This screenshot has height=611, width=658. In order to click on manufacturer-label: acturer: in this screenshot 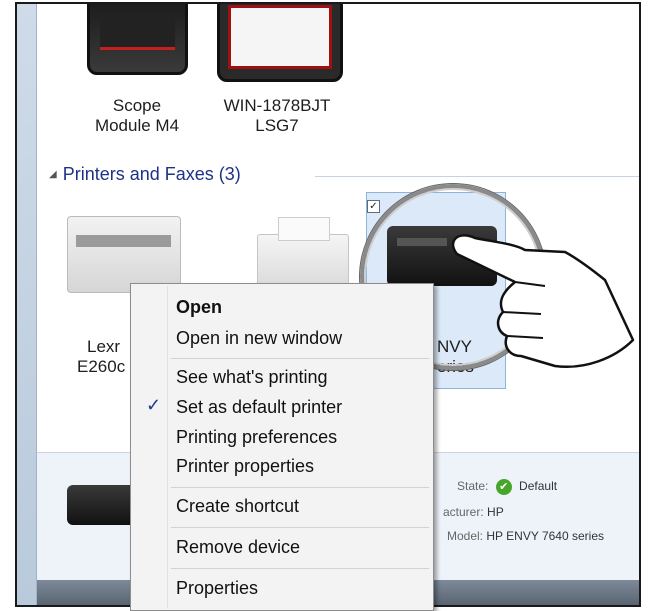, I will do `click(463, 512)`.